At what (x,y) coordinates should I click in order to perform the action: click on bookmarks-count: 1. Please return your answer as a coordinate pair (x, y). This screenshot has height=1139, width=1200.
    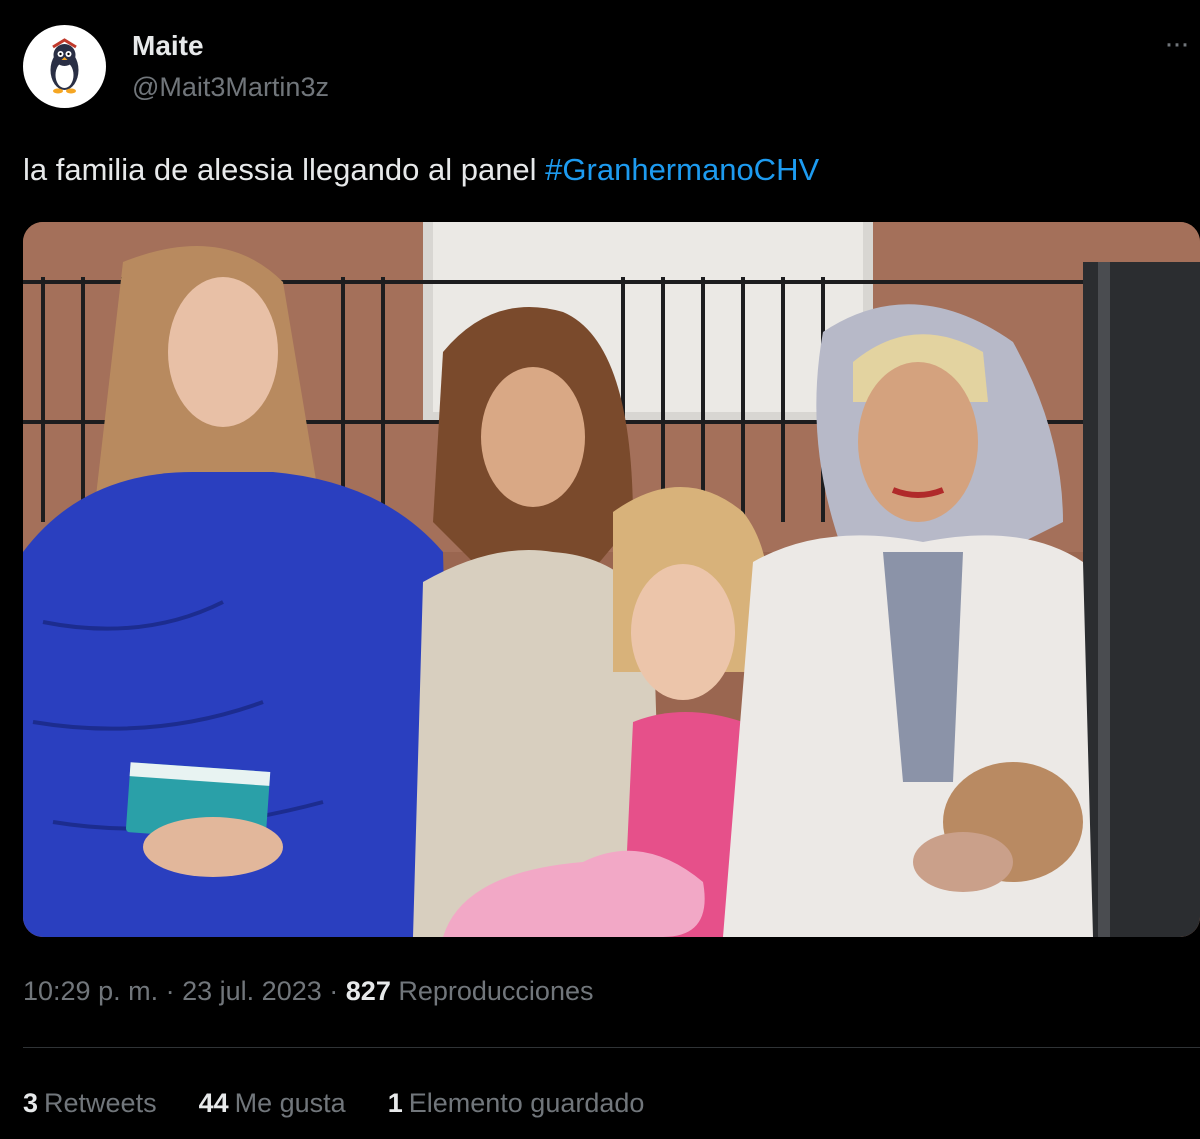
    Looking at the image, I should click on (395, 1103).